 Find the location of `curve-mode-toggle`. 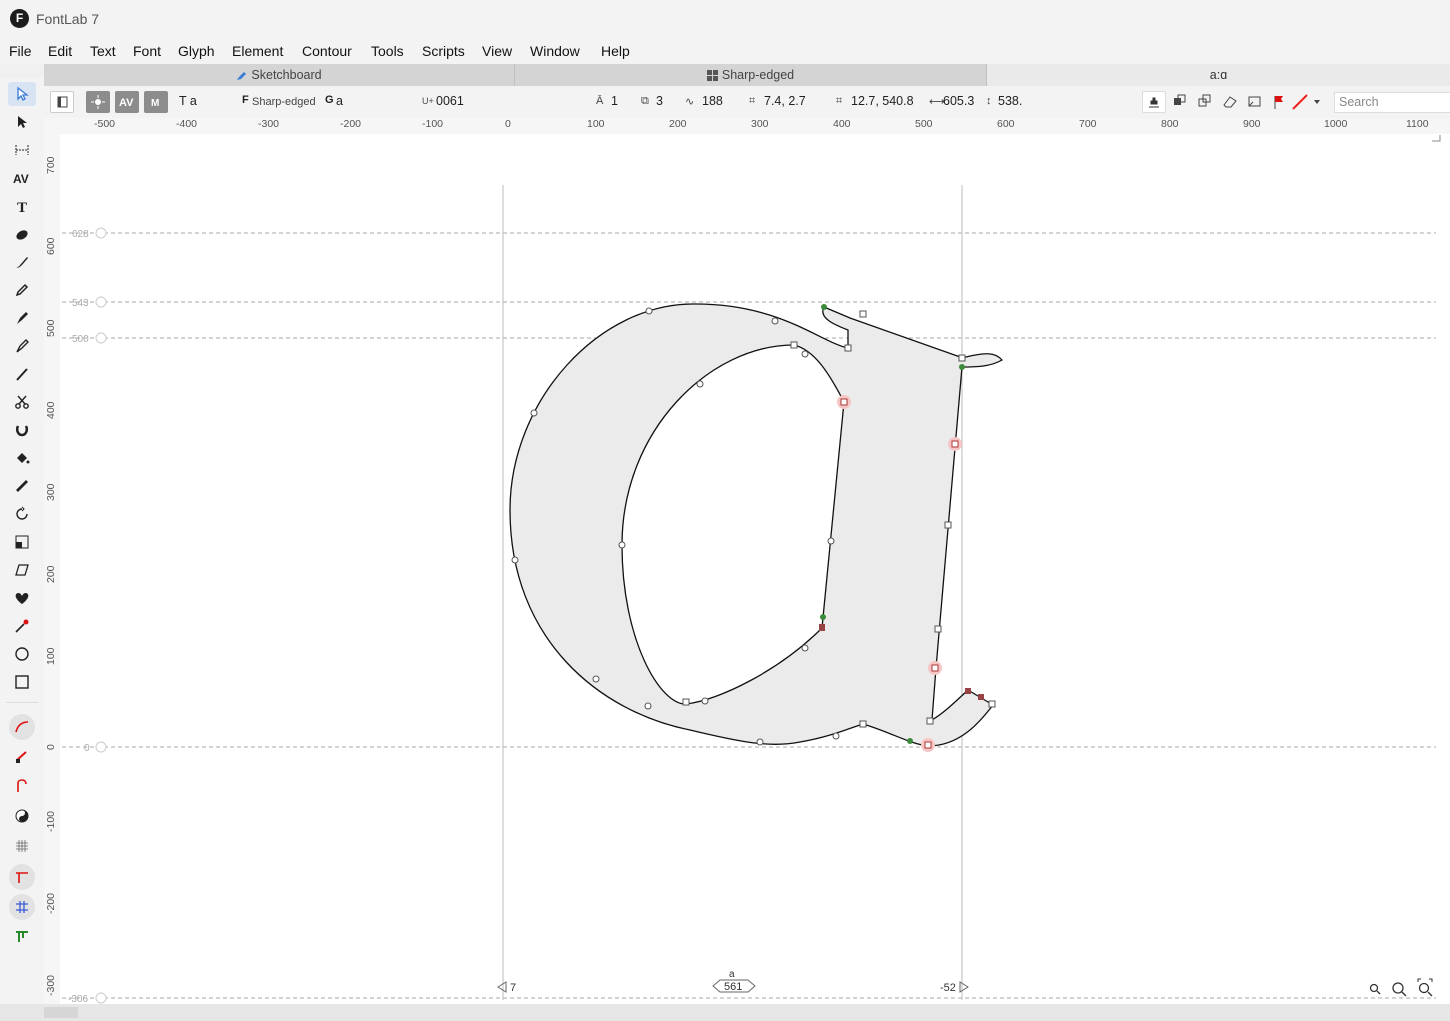

curve-mode-toggle is located at coordinates (22, 727).